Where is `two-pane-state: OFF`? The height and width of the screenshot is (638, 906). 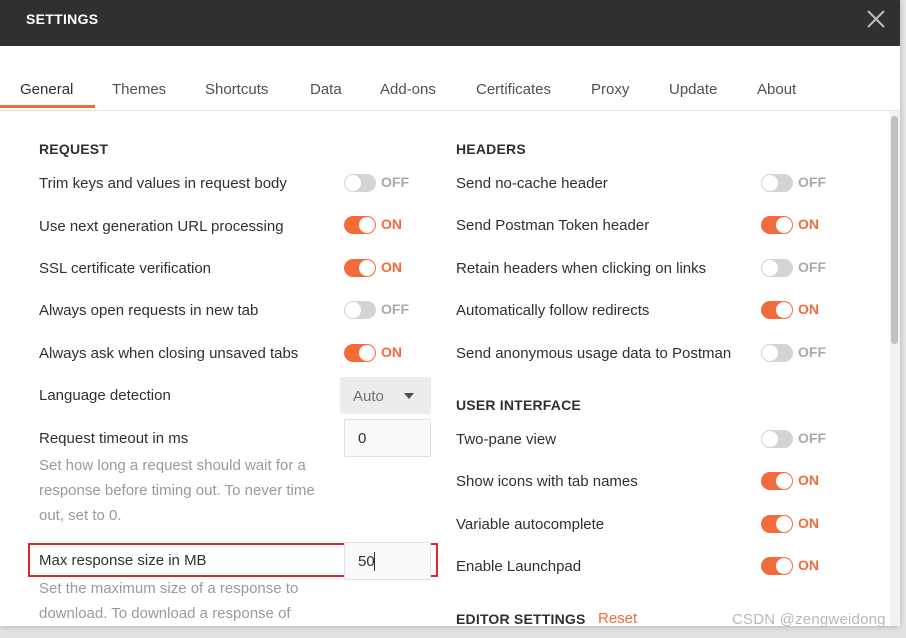
two-pane-state: OFF is located at coordinates (812, 438).